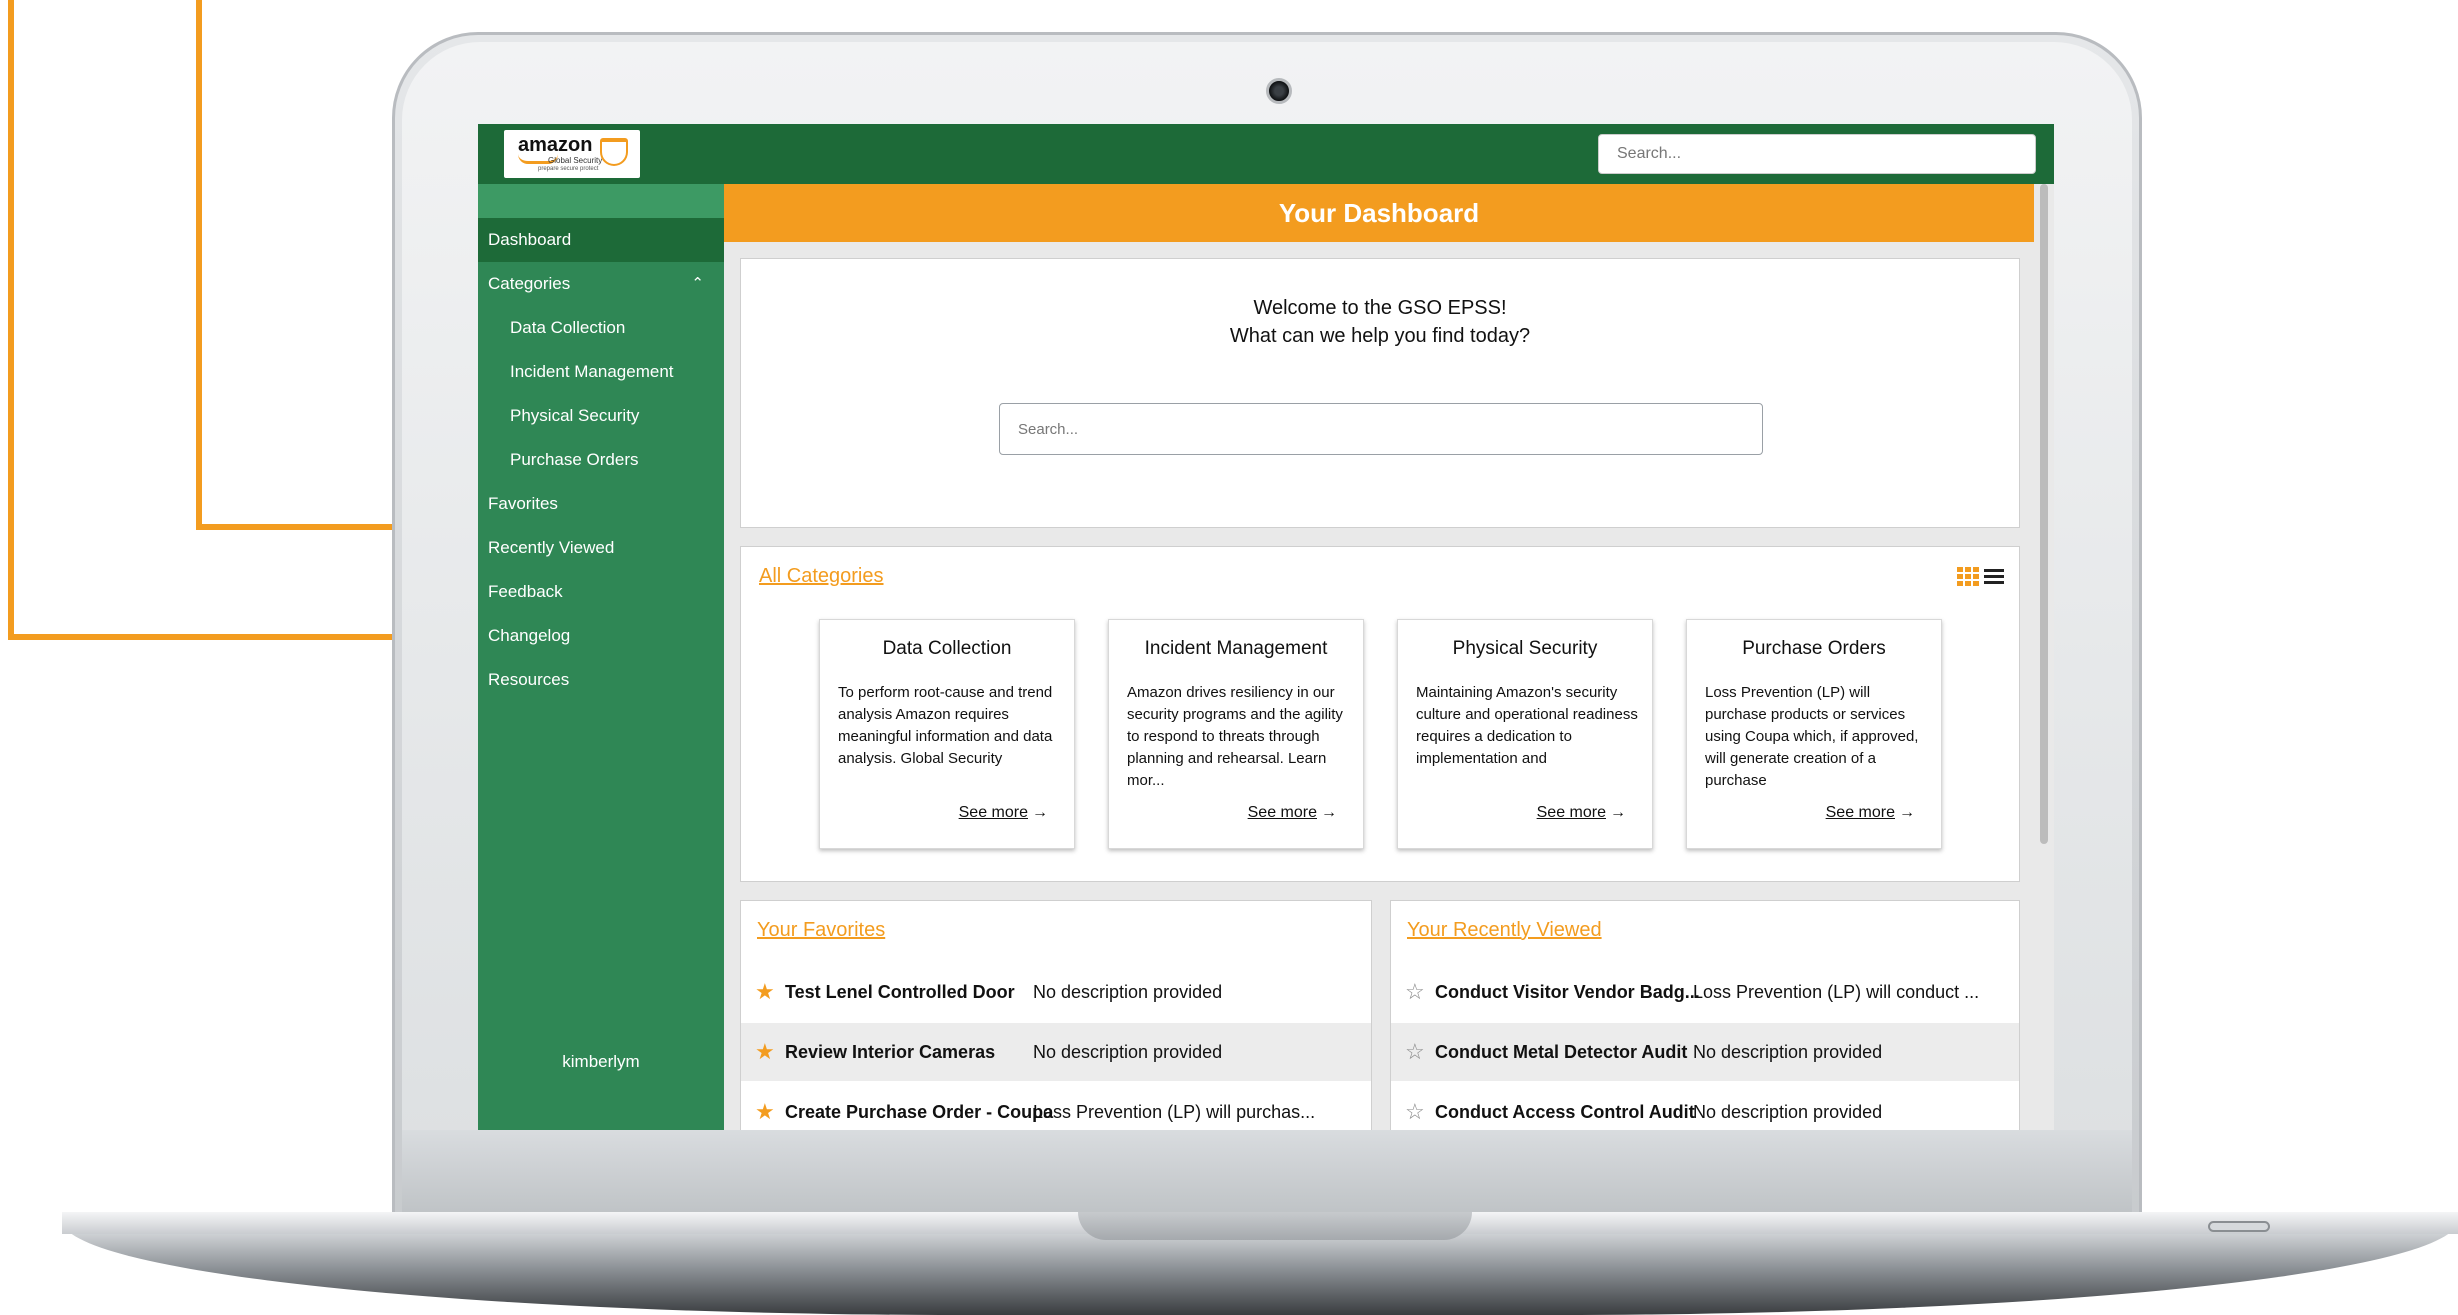 This screenshot has width=2458, height=1315. I want to click on sidebar-item-label: Data Collection, so click(568, 327).